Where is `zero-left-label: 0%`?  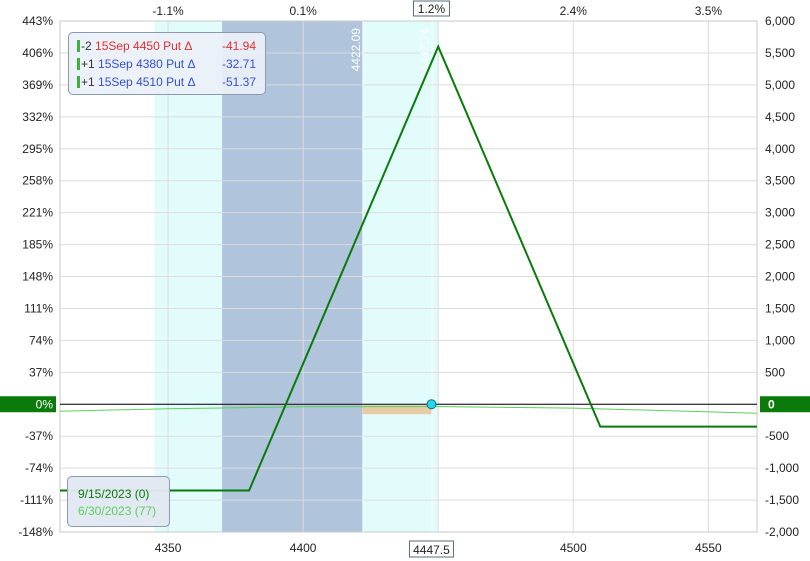 zero-left-label: 0% is located at coordinates (45, 404).